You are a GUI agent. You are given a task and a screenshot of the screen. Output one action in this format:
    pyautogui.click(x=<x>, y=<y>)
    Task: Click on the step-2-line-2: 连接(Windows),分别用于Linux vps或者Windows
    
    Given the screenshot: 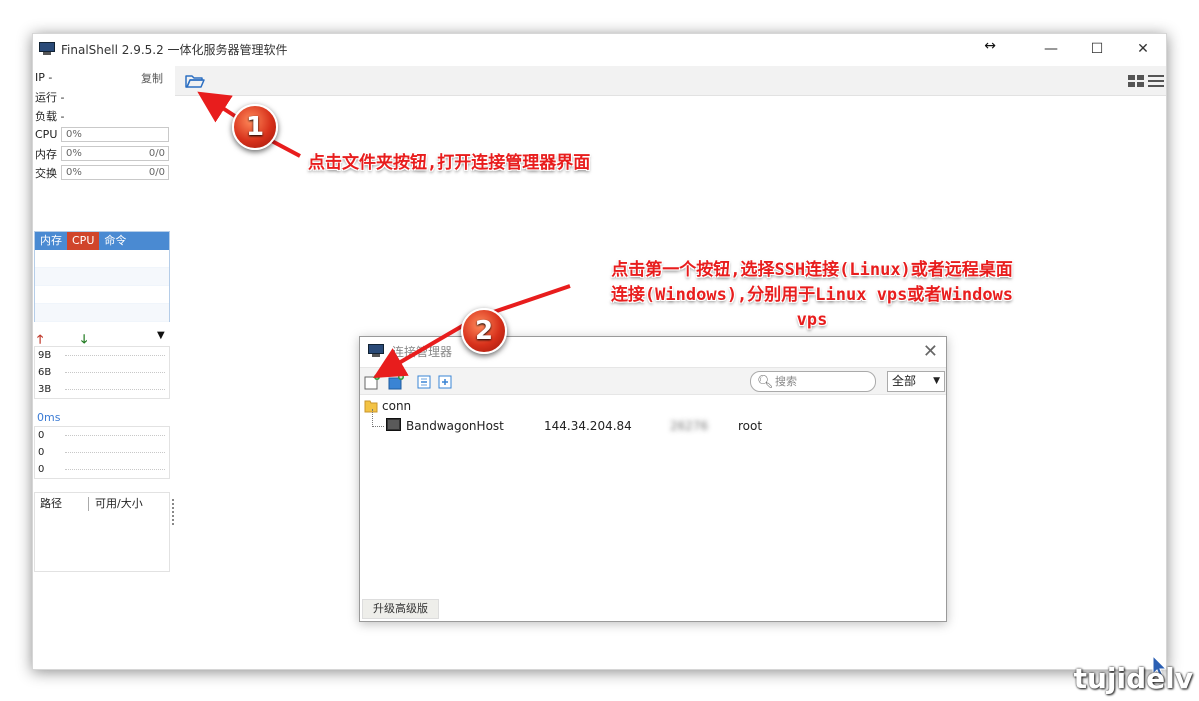 What is the action you would take?
    pyautogui.click(x=812, y=295)
    